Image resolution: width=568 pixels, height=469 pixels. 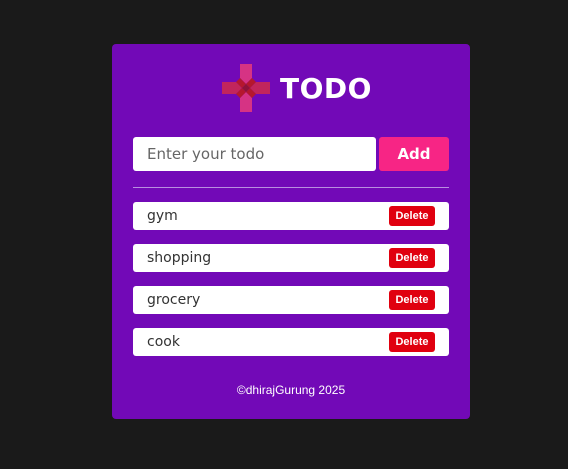 I want to click on app-header: TODO, so click(x=297, y=88).